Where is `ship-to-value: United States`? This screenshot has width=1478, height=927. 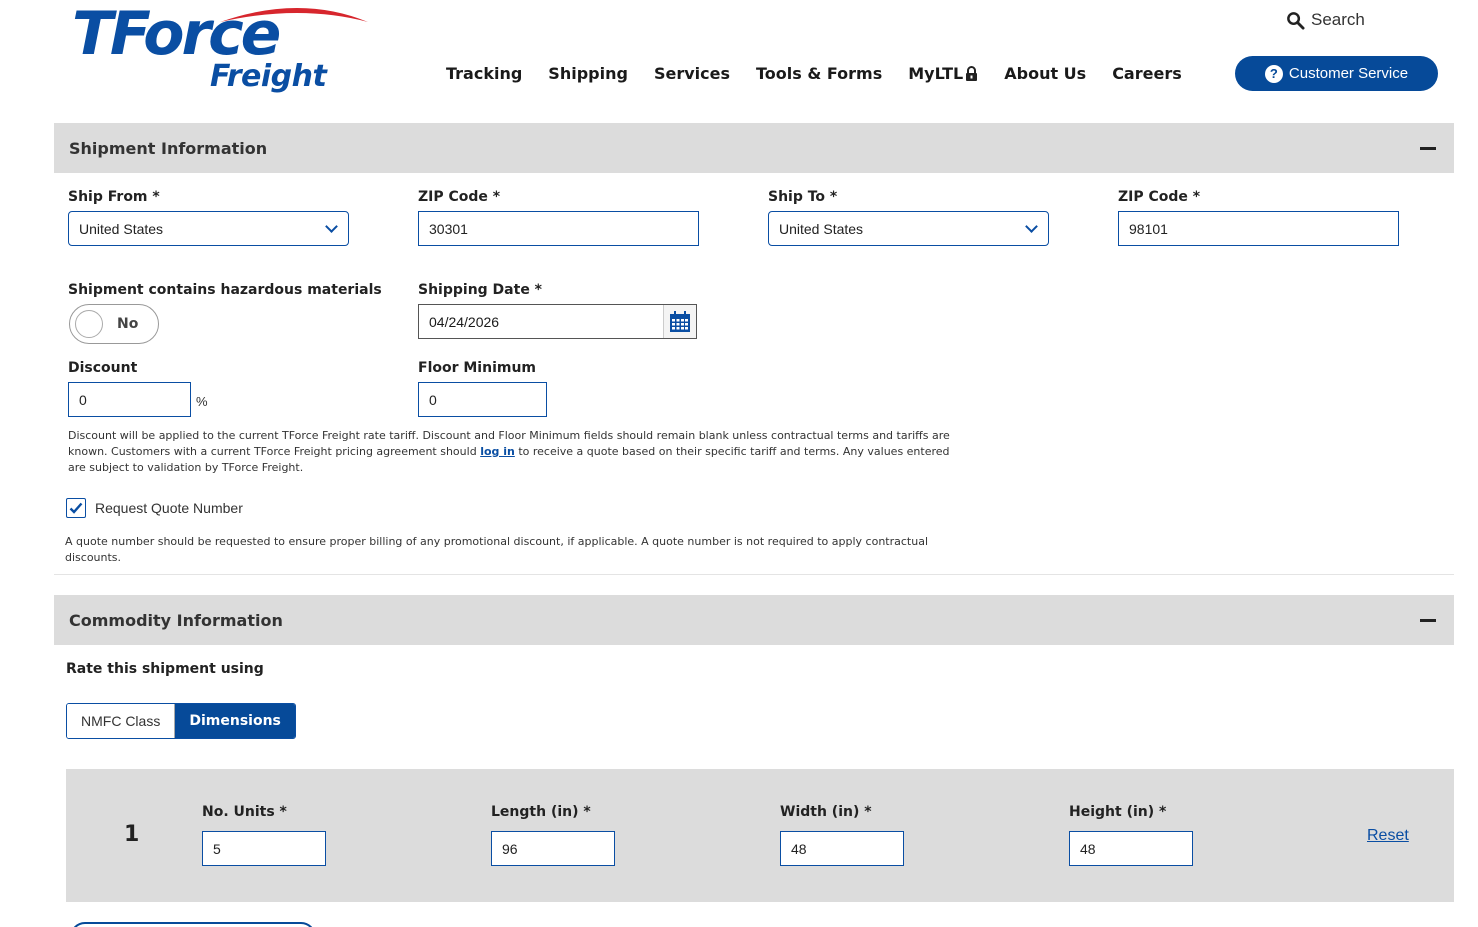 ship-to-value: United States is located at coordinates (821, 228).